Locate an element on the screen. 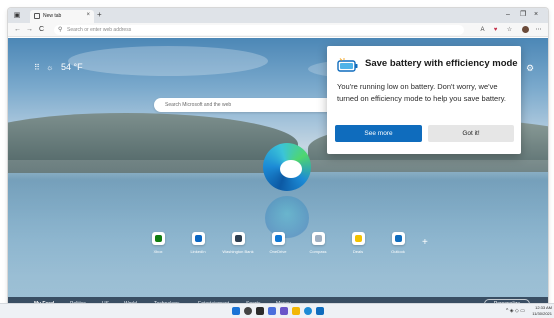 The height and width of the screenshot is (318, 554). quick-link-label: Xbox is located at coordinates (158, 251).